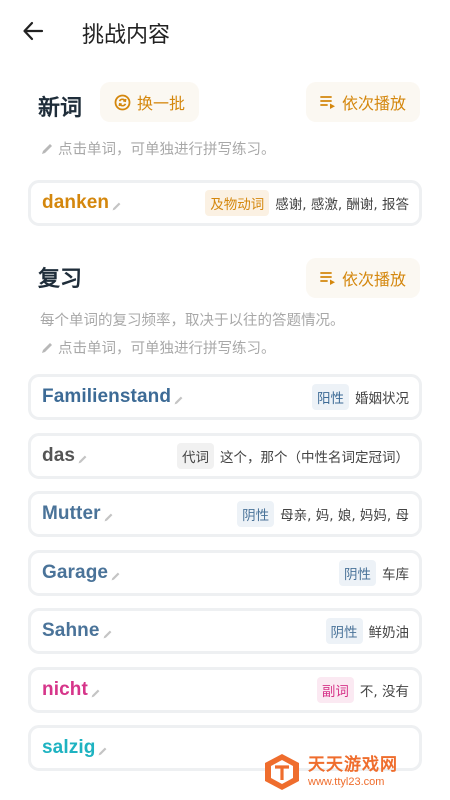 Image resolution: width=450 pixels, height=800 pixels. Describe the element at coordinates (75, 572) in the screenshot. I see `word-label: Garage` at that location.